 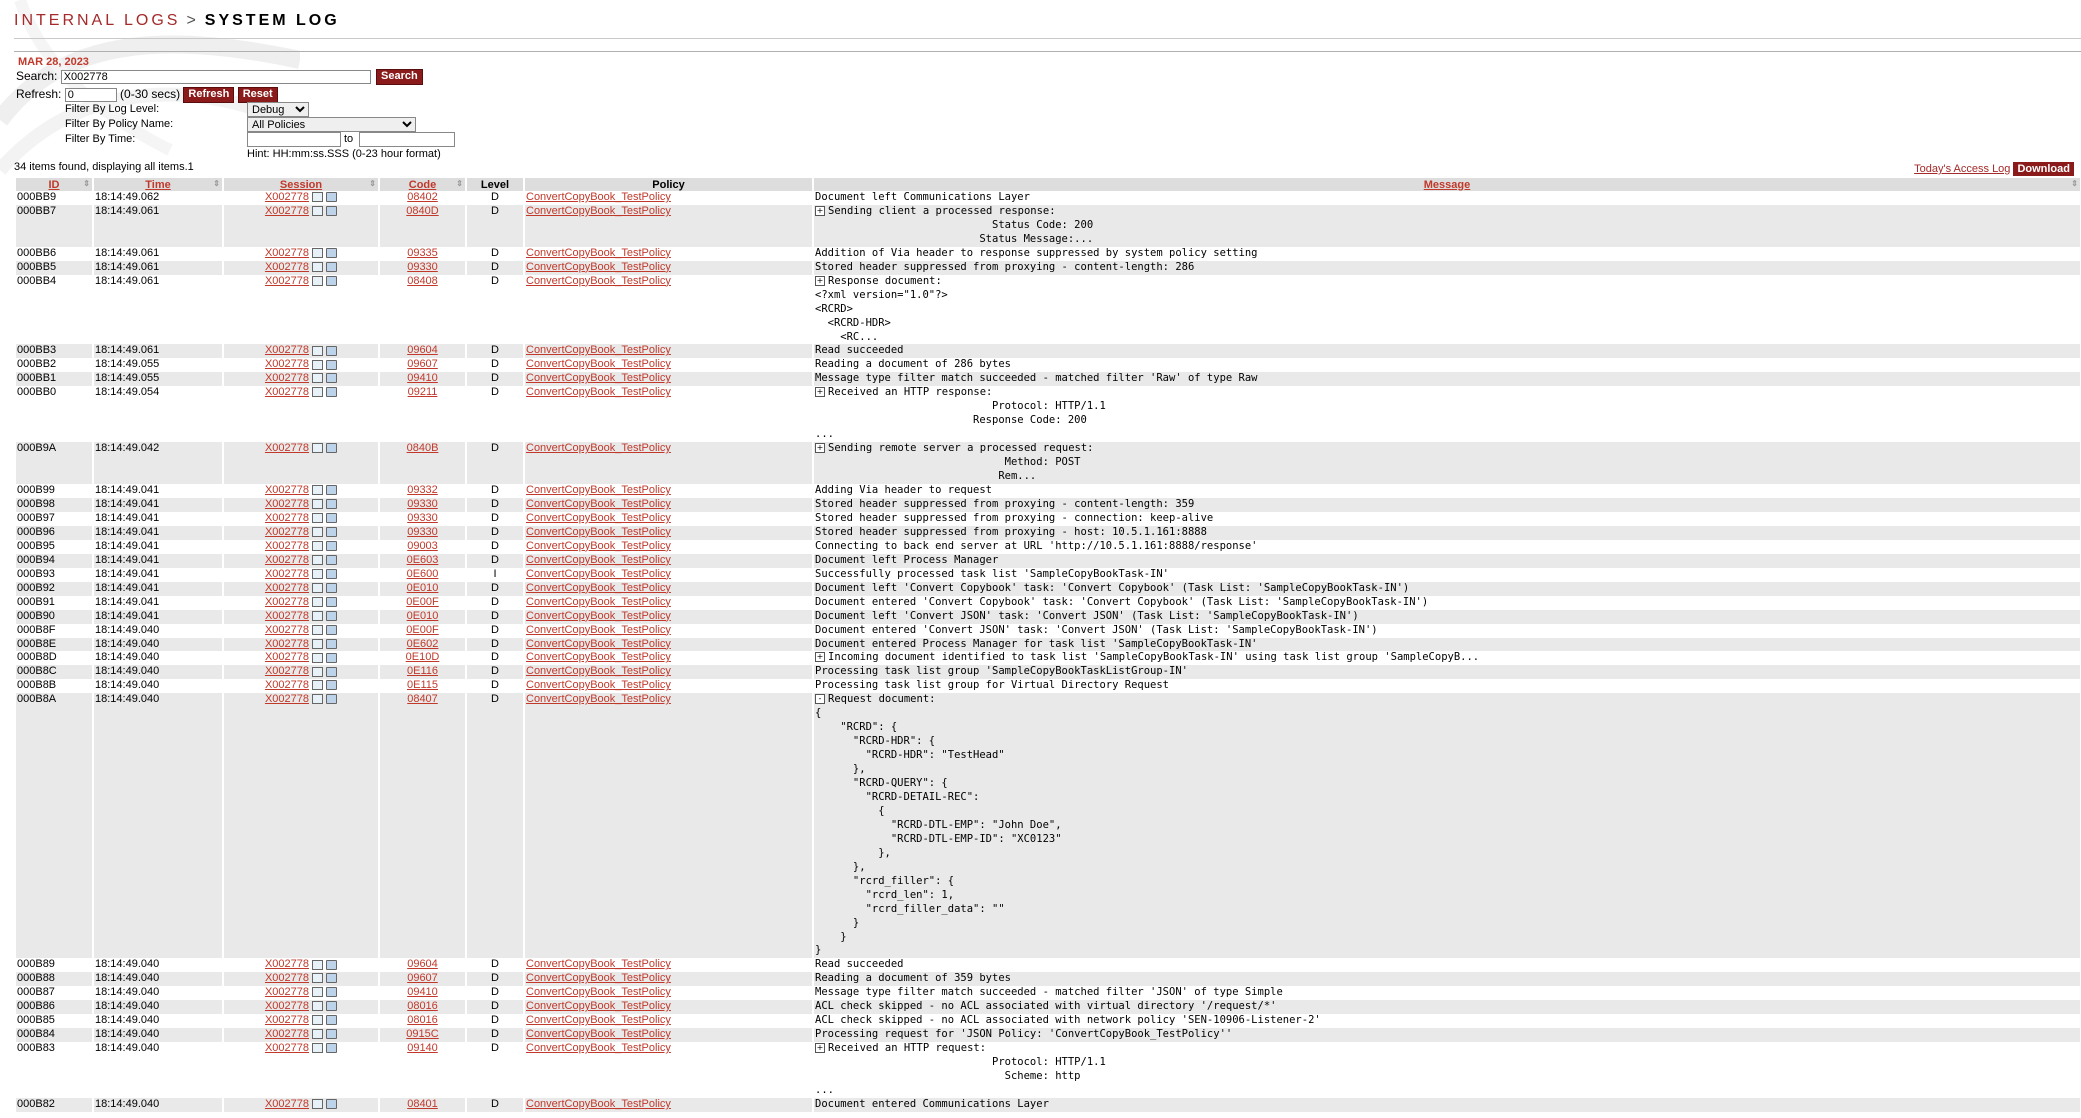 What do you see at coordinates (422, 1034) in the screenshot?
I see `code-link: 0915C` at bounding box center [422, 1034].